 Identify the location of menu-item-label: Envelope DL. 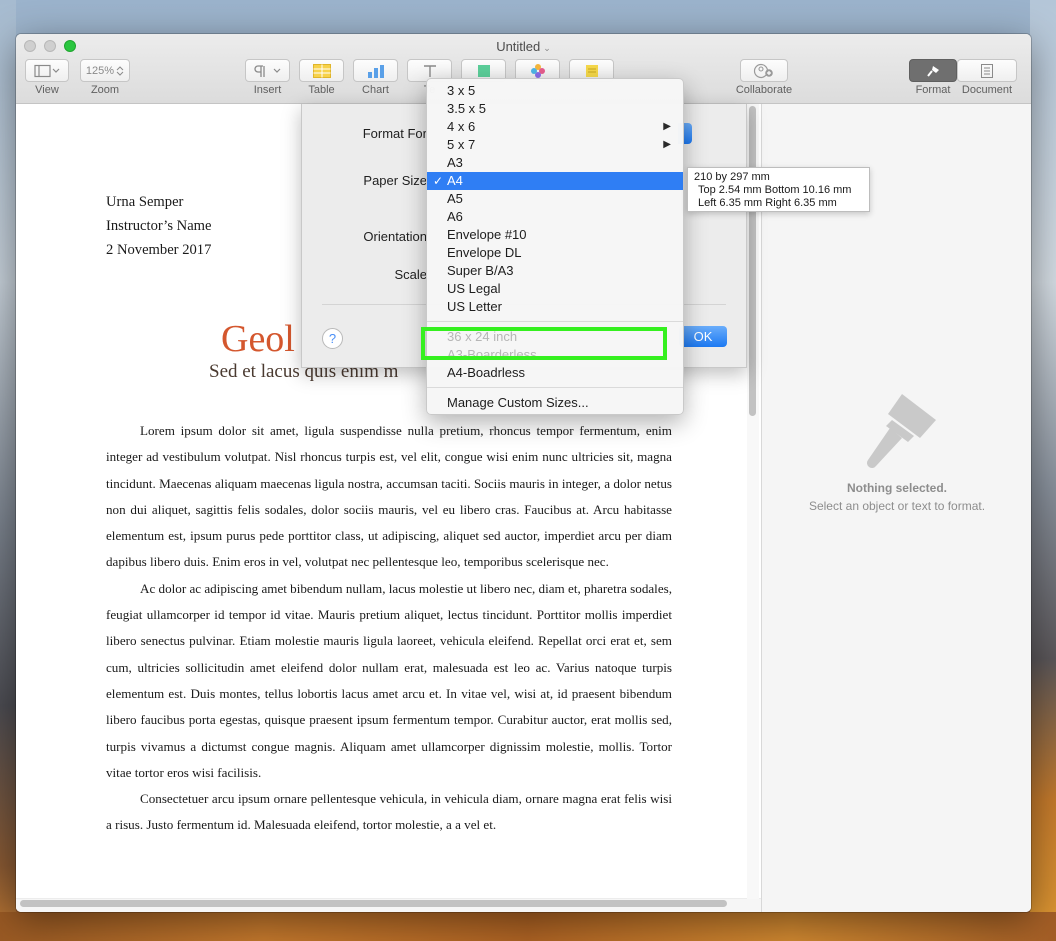
(484, 252).